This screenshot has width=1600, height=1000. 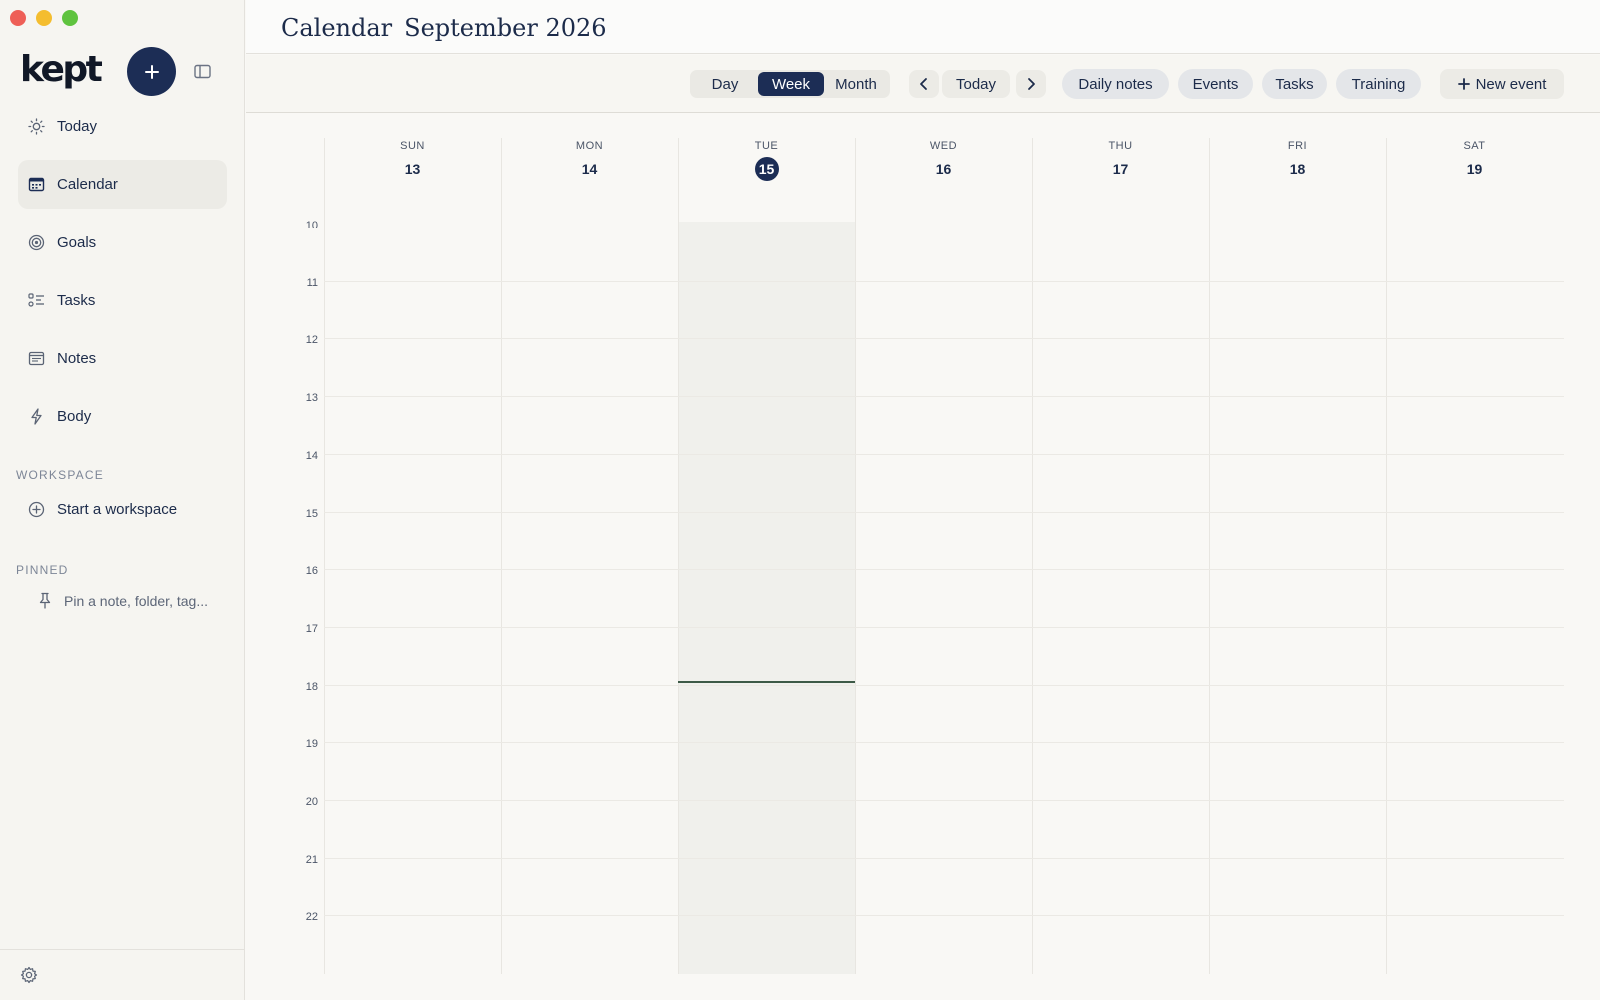 I want to click on app-logo: kept, so click(x=61, y=69).